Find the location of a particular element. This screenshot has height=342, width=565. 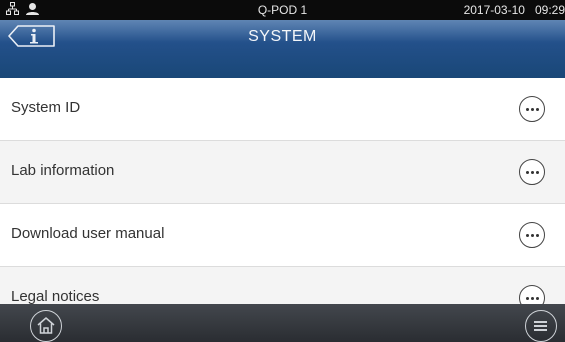

home-icon is located at coordinates (46, 325).